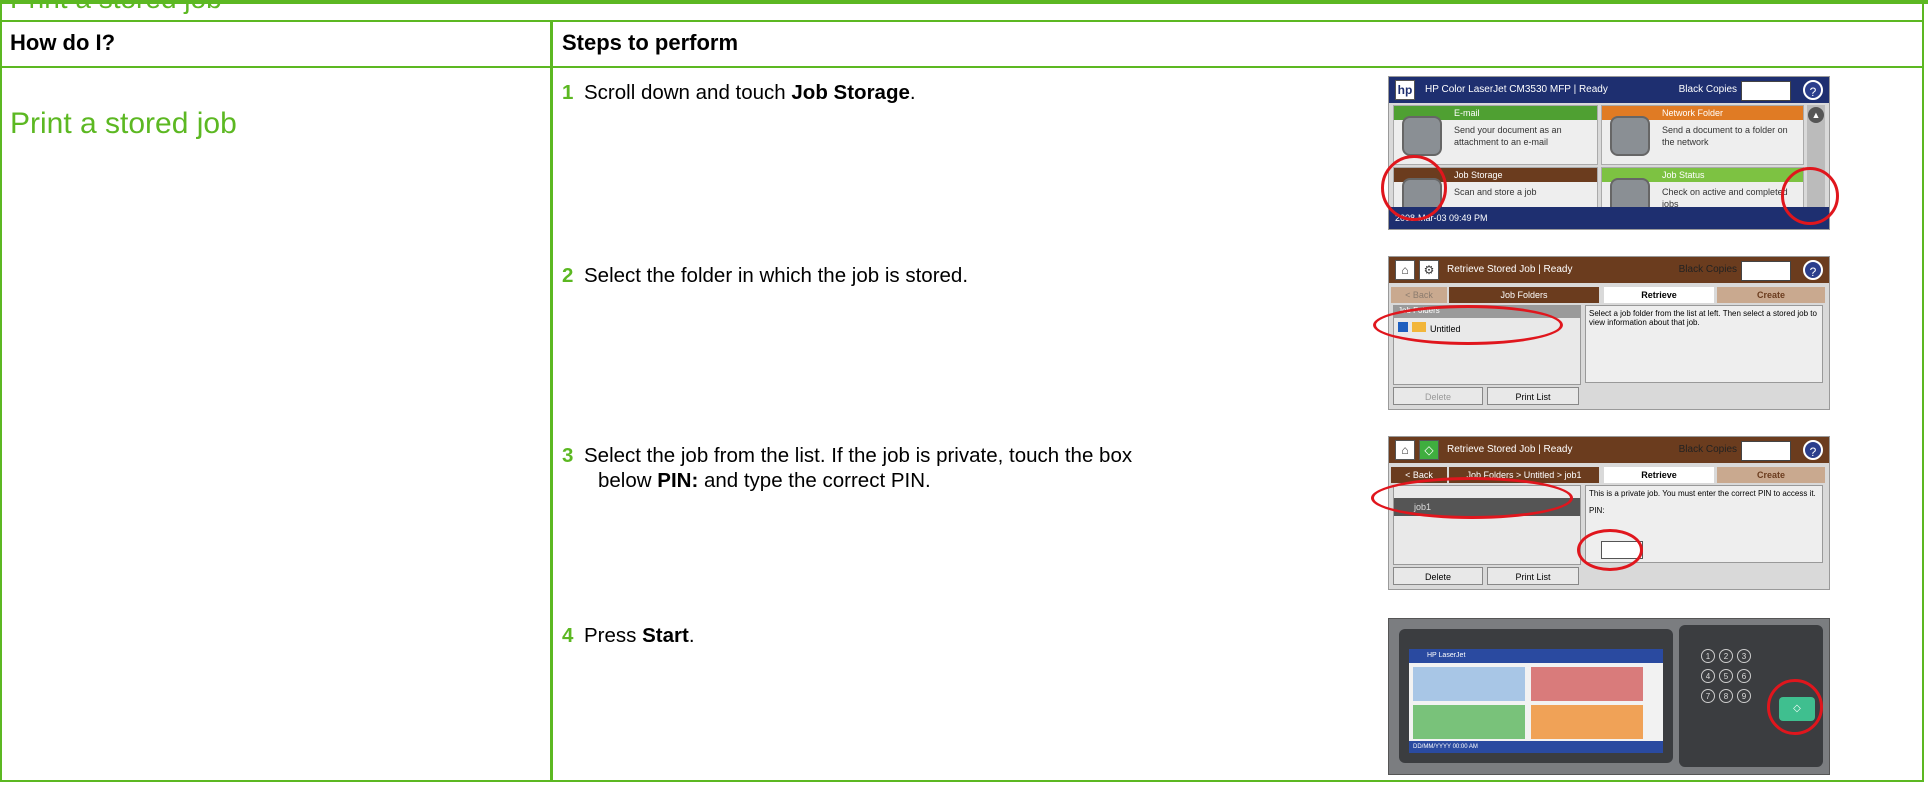 This screenshot has height=786, width=1928. I want to click on tab-job-folders: Job Folders, so click(1524, 295).